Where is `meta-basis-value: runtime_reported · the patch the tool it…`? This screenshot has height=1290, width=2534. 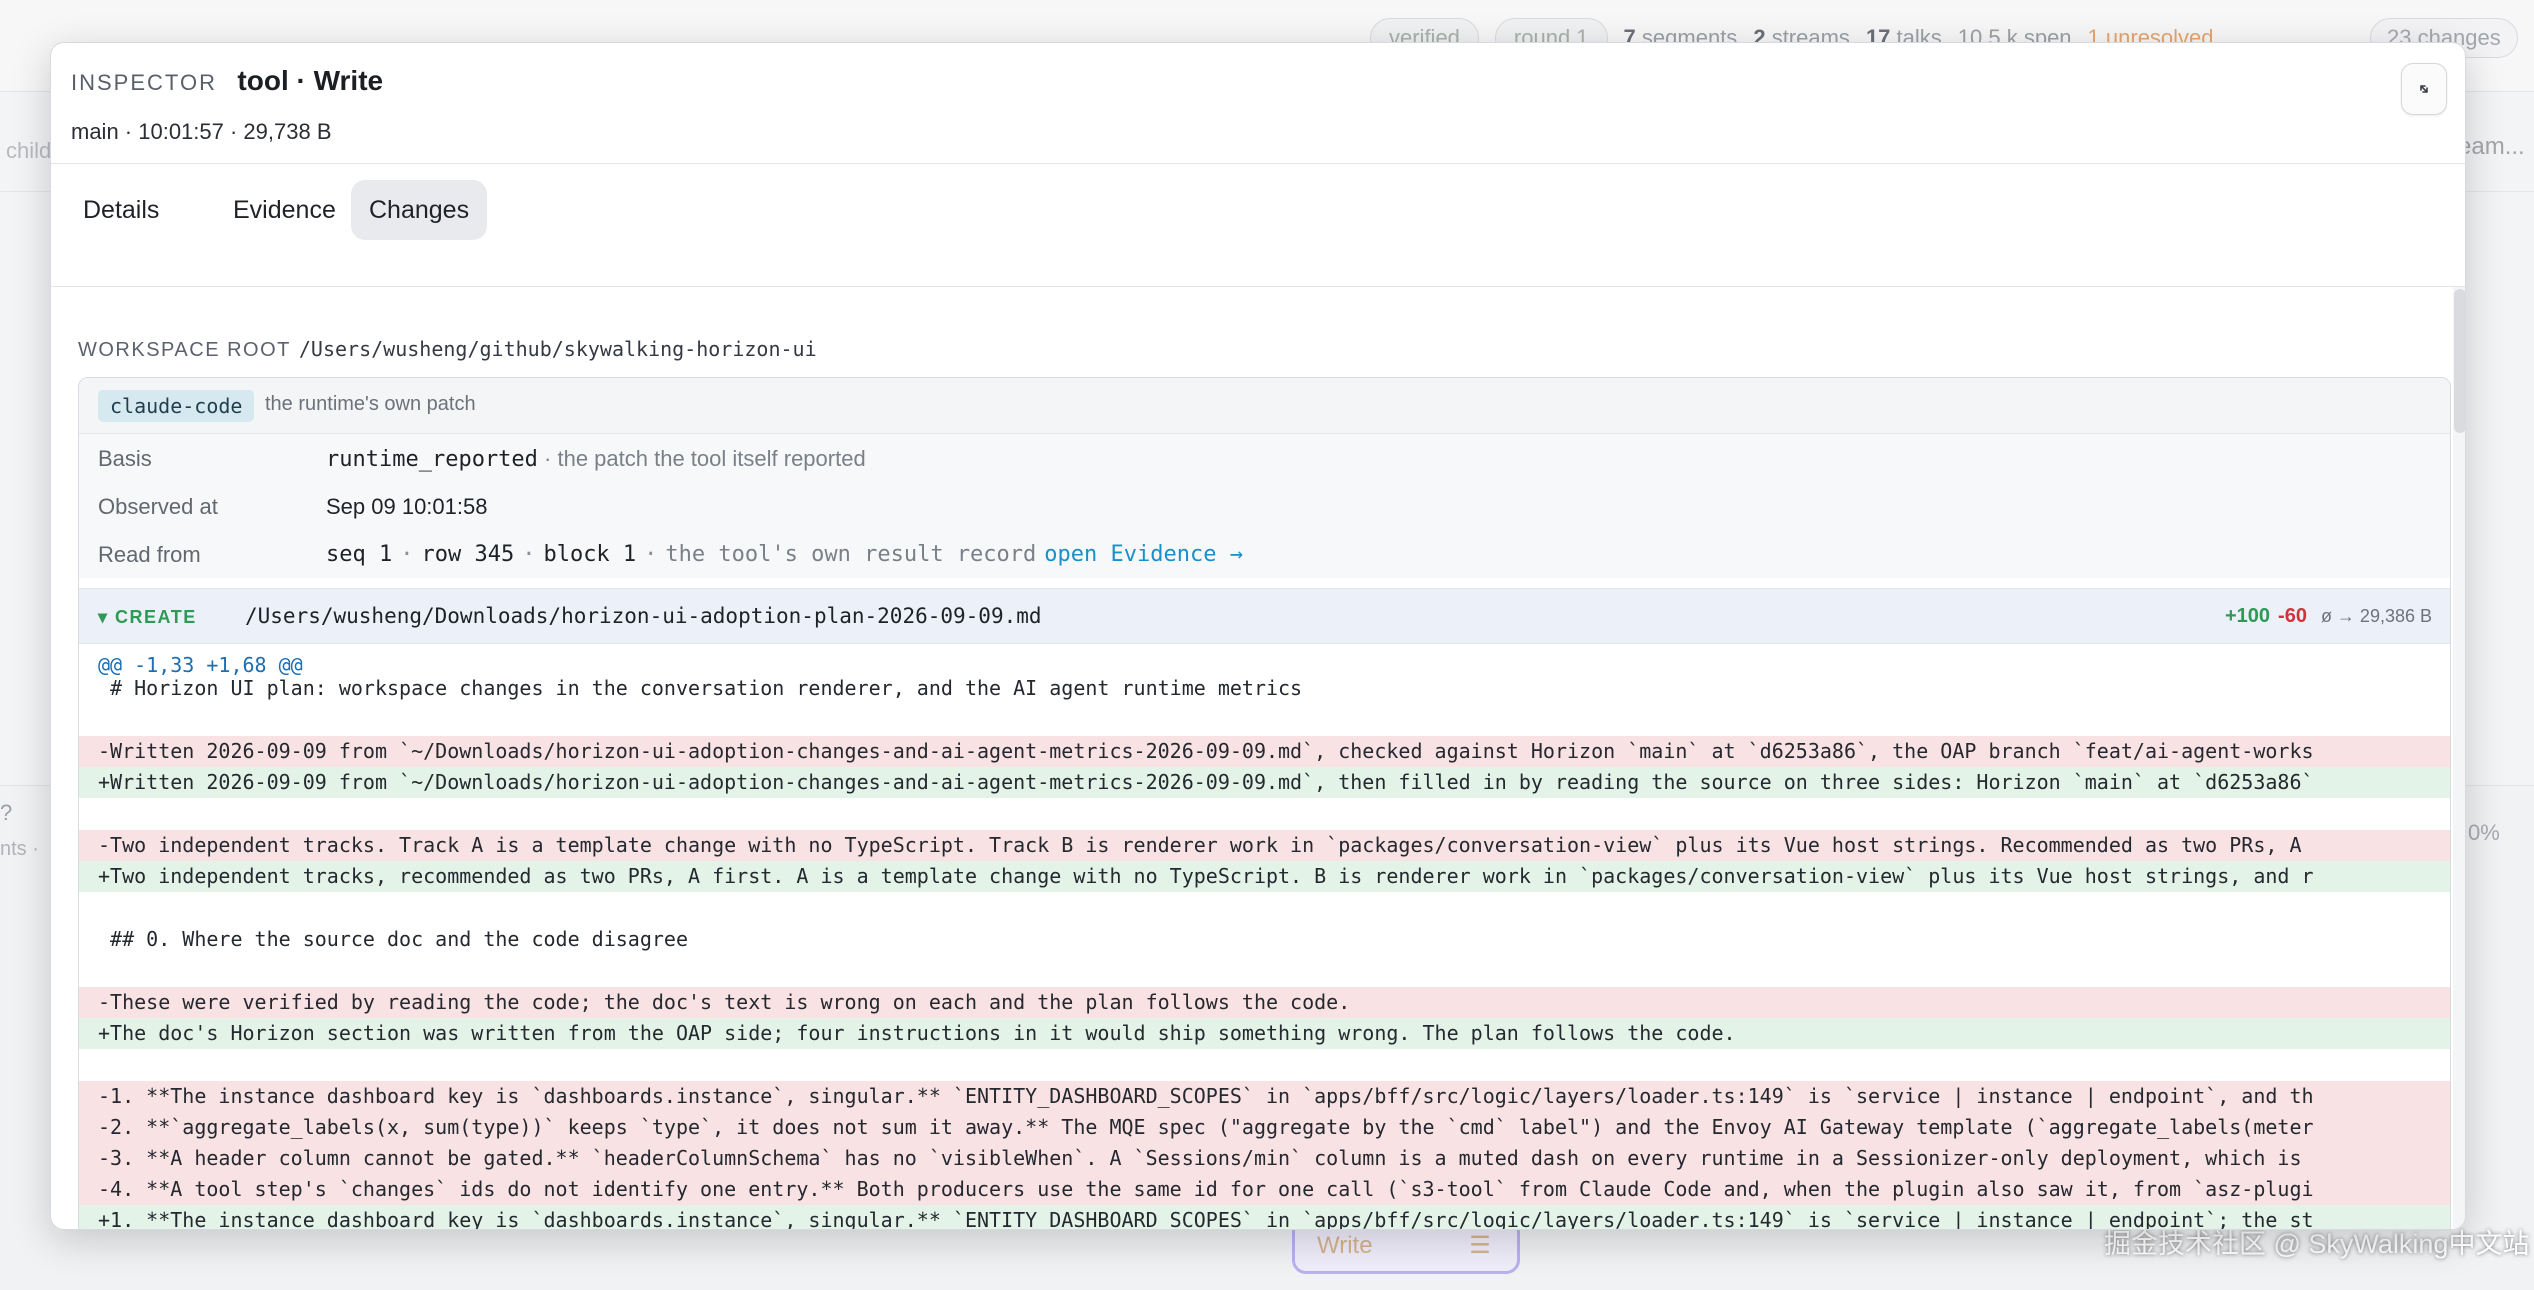
meta-basis-value: runtime_reported · the patch the tool it… is located at coordinates (596, 459).